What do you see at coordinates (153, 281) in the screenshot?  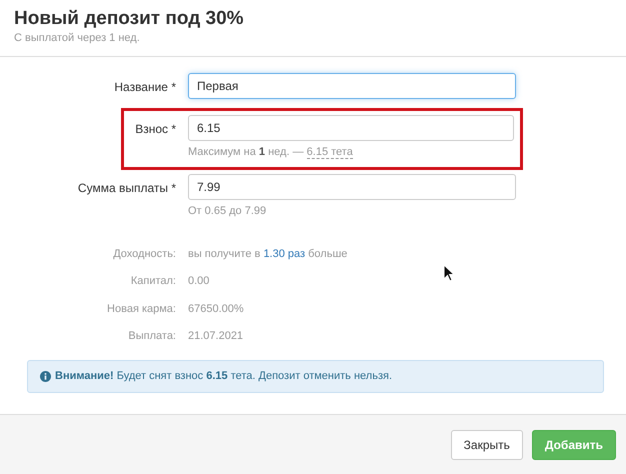 I see `summary-label: Капитал:` at bounding box center [153, 281].